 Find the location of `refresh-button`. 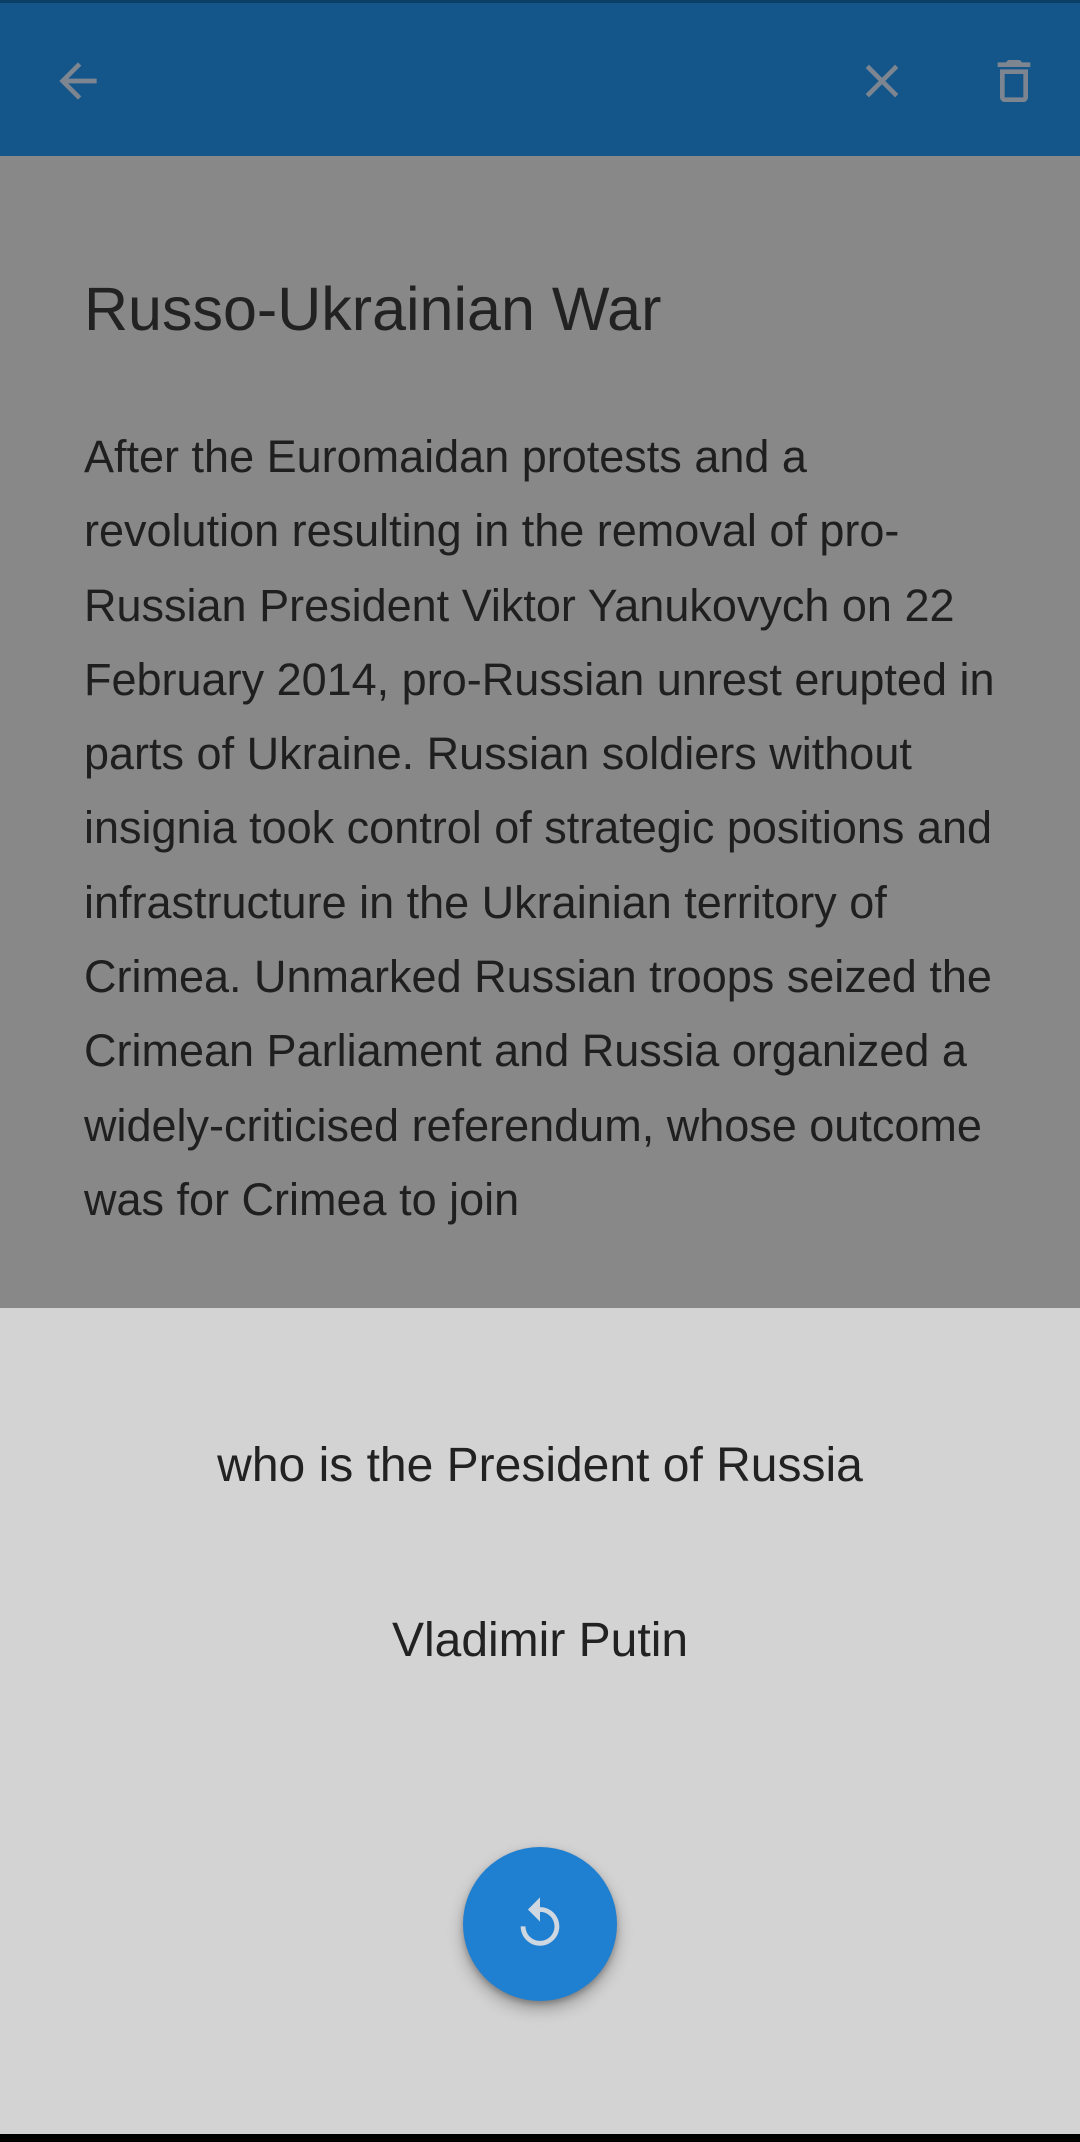

refresh-button is located at coordinates (540, 1924).